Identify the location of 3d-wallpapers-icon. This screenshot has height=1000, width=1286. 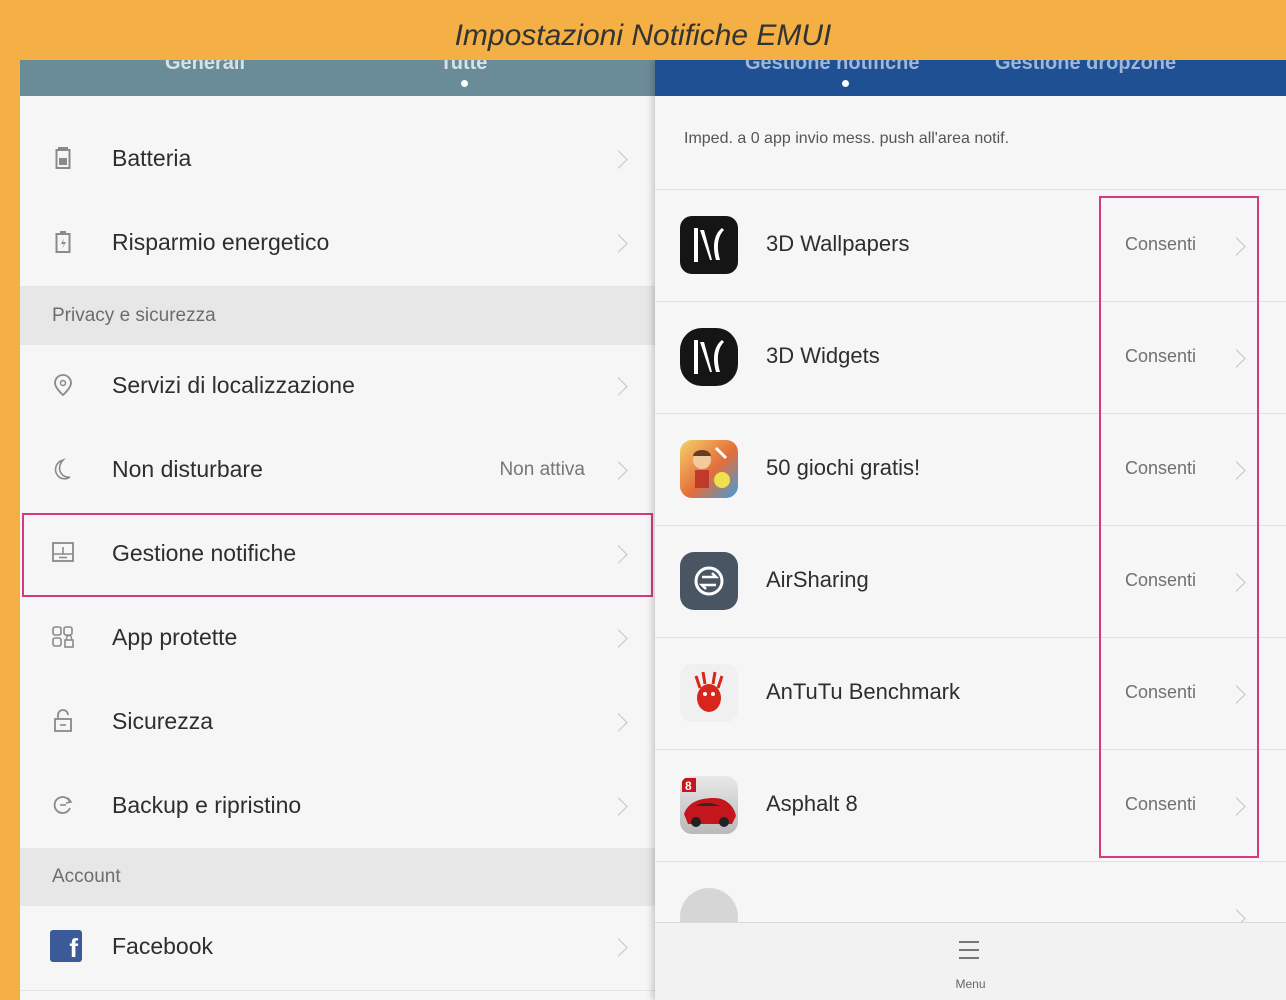
(709, 245).